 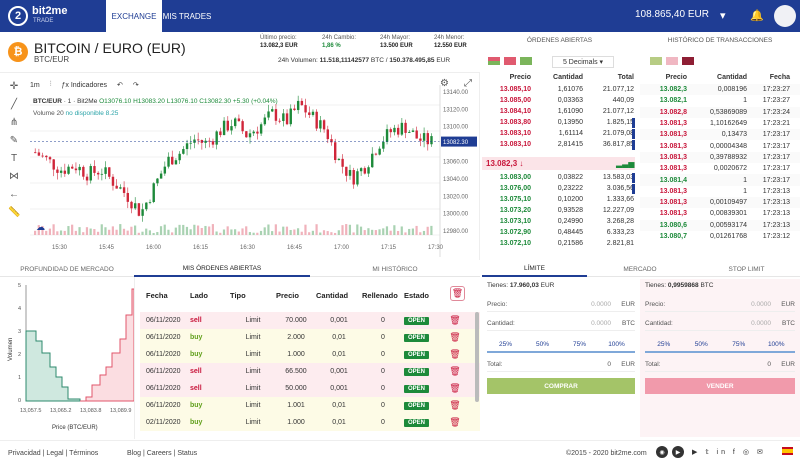 What do you see at coordinates (561, 347) in the screenshot?
I see `buy-percent-selector: 25% 50% 75% 100%` at bounding box center [561, 347].